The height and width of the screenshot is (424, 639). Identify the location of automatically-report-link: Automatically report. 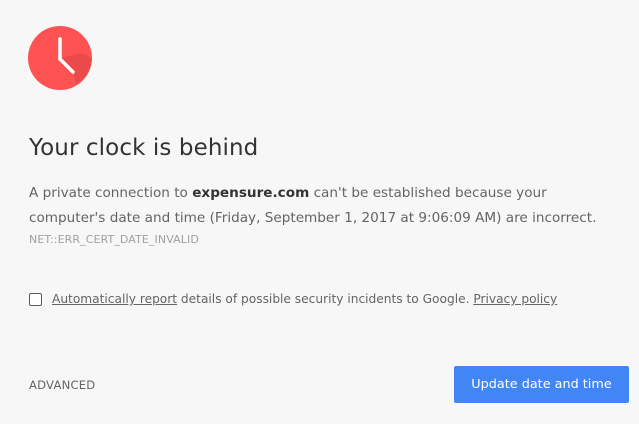
(114, 299).